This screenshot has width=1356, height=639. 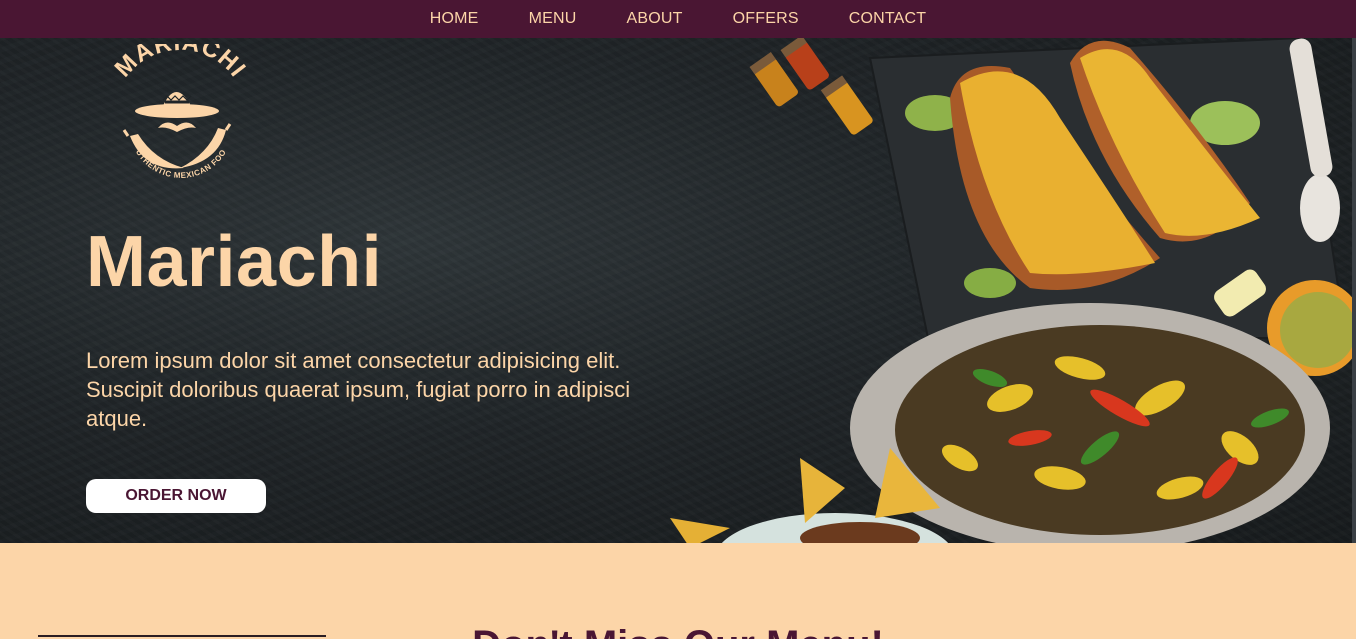 I want to click on mariachi-logo: MARIACHI AUTHENTIC MEXICAN FOOD, so click(x=176, y=112).